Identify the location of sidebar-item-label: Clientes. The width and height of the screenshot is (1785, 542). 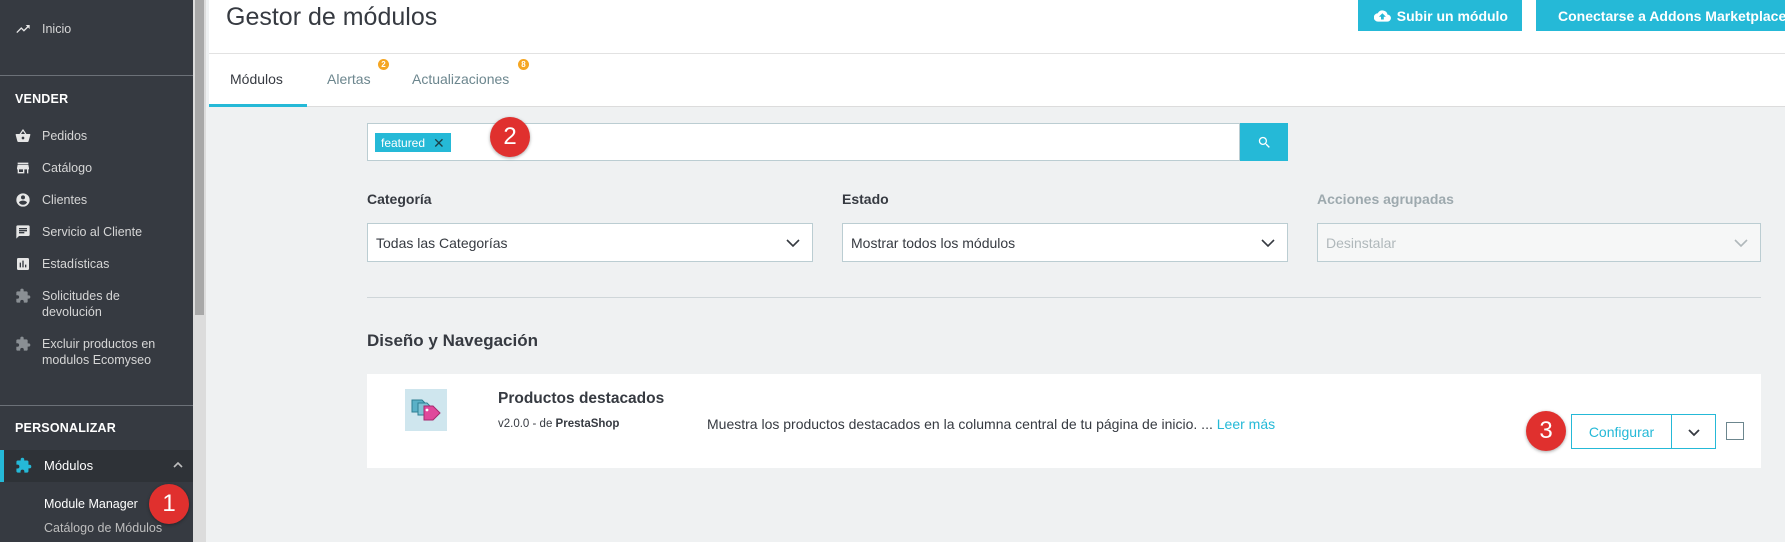
(65, 200).